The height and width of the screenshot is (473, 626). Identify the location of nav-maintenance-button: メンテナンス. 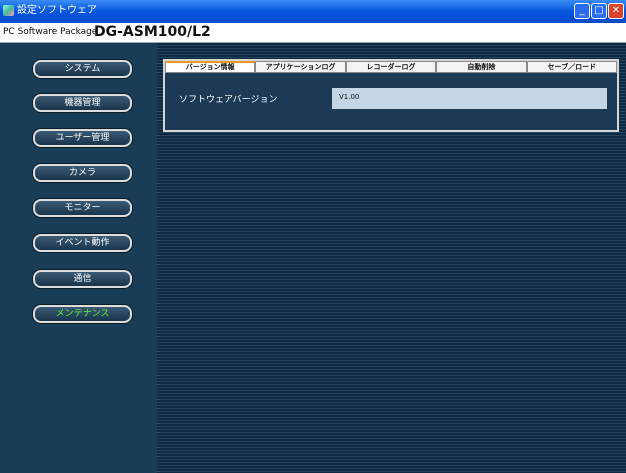
(82, 314).